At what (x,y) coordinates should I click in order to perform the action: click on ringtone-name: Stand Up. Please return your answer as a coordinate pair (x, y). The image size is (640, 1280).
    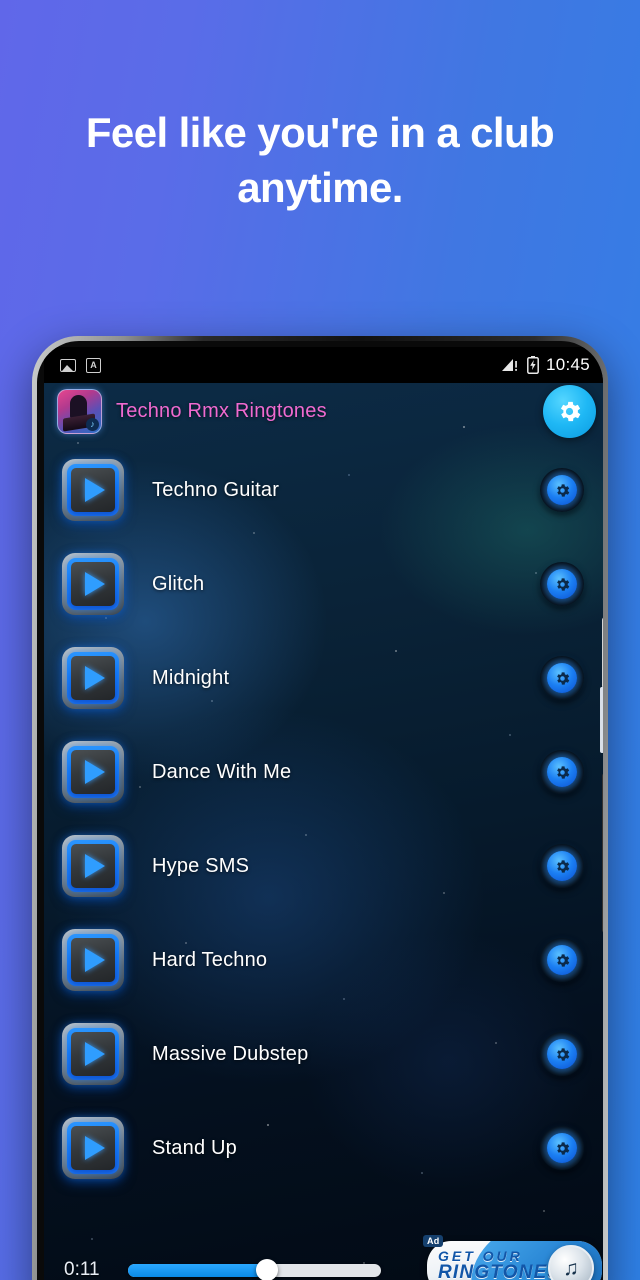
    Looking at the image, I should click on (194, 1147).